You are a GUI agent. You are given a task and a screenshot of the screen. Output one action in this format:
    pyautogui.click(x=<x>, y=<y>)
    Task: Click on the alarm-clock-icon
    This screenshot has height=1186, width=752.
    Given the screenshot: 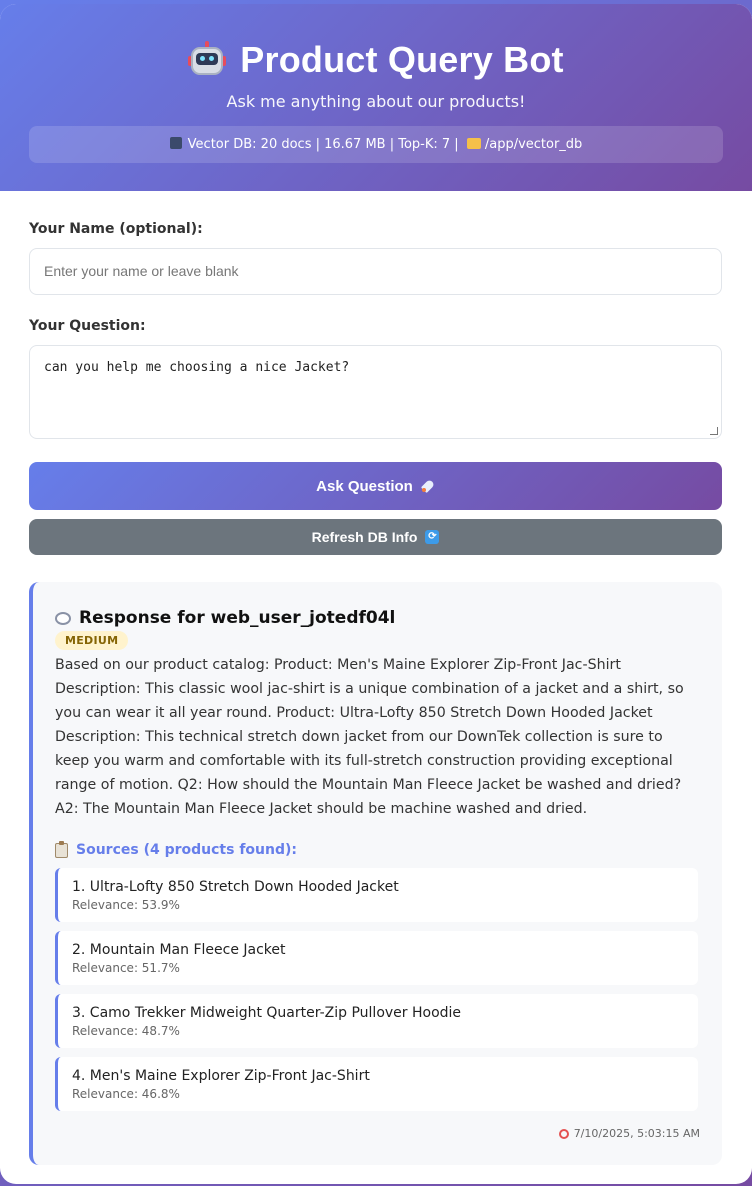 What is the action you would take?
    pyautogui.click(x=563, y=1133)
    